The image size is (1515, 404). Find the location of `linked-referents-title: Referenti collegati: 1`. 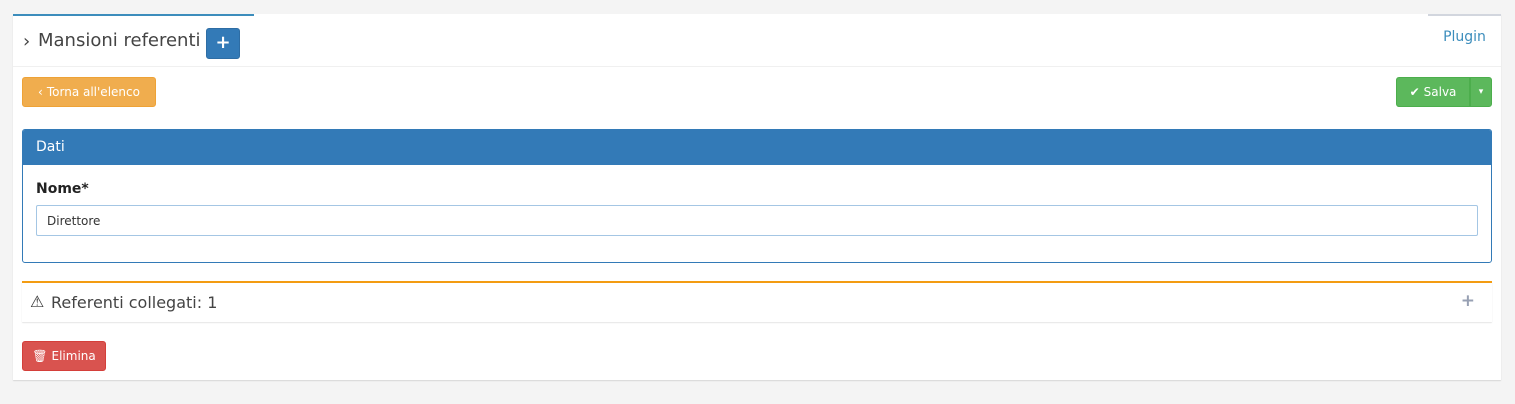

linked-referents-title: Referenti collegati: 1 is located at coordinates (134, 302).